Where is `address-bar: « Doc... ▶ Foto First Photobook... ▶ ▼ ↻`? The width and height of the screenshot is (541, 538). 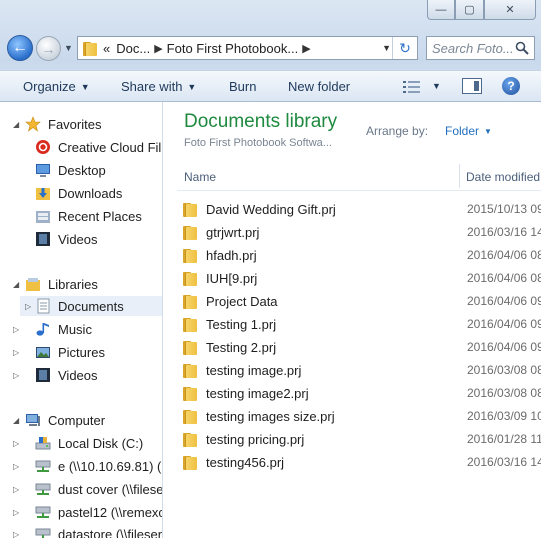
address-bar: « Doc... ▶ Foto First Photobook... ▶ ▼ ↻ is located at coordinates (247, 48).